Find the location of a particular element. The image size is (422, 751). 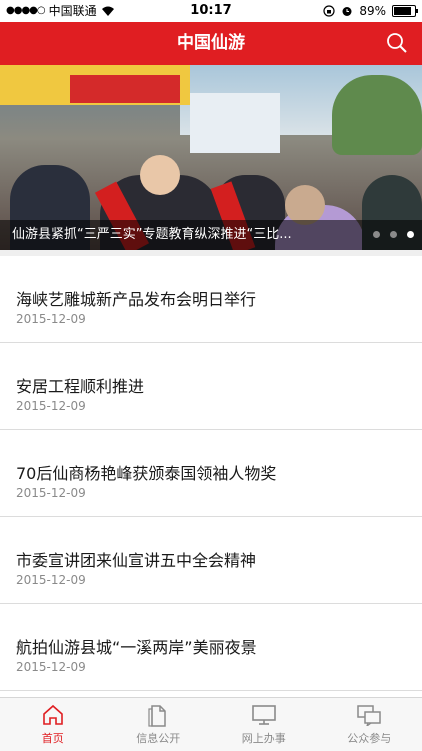

tab-public-participation: 公众参与 is located at coordinates (369, 724).